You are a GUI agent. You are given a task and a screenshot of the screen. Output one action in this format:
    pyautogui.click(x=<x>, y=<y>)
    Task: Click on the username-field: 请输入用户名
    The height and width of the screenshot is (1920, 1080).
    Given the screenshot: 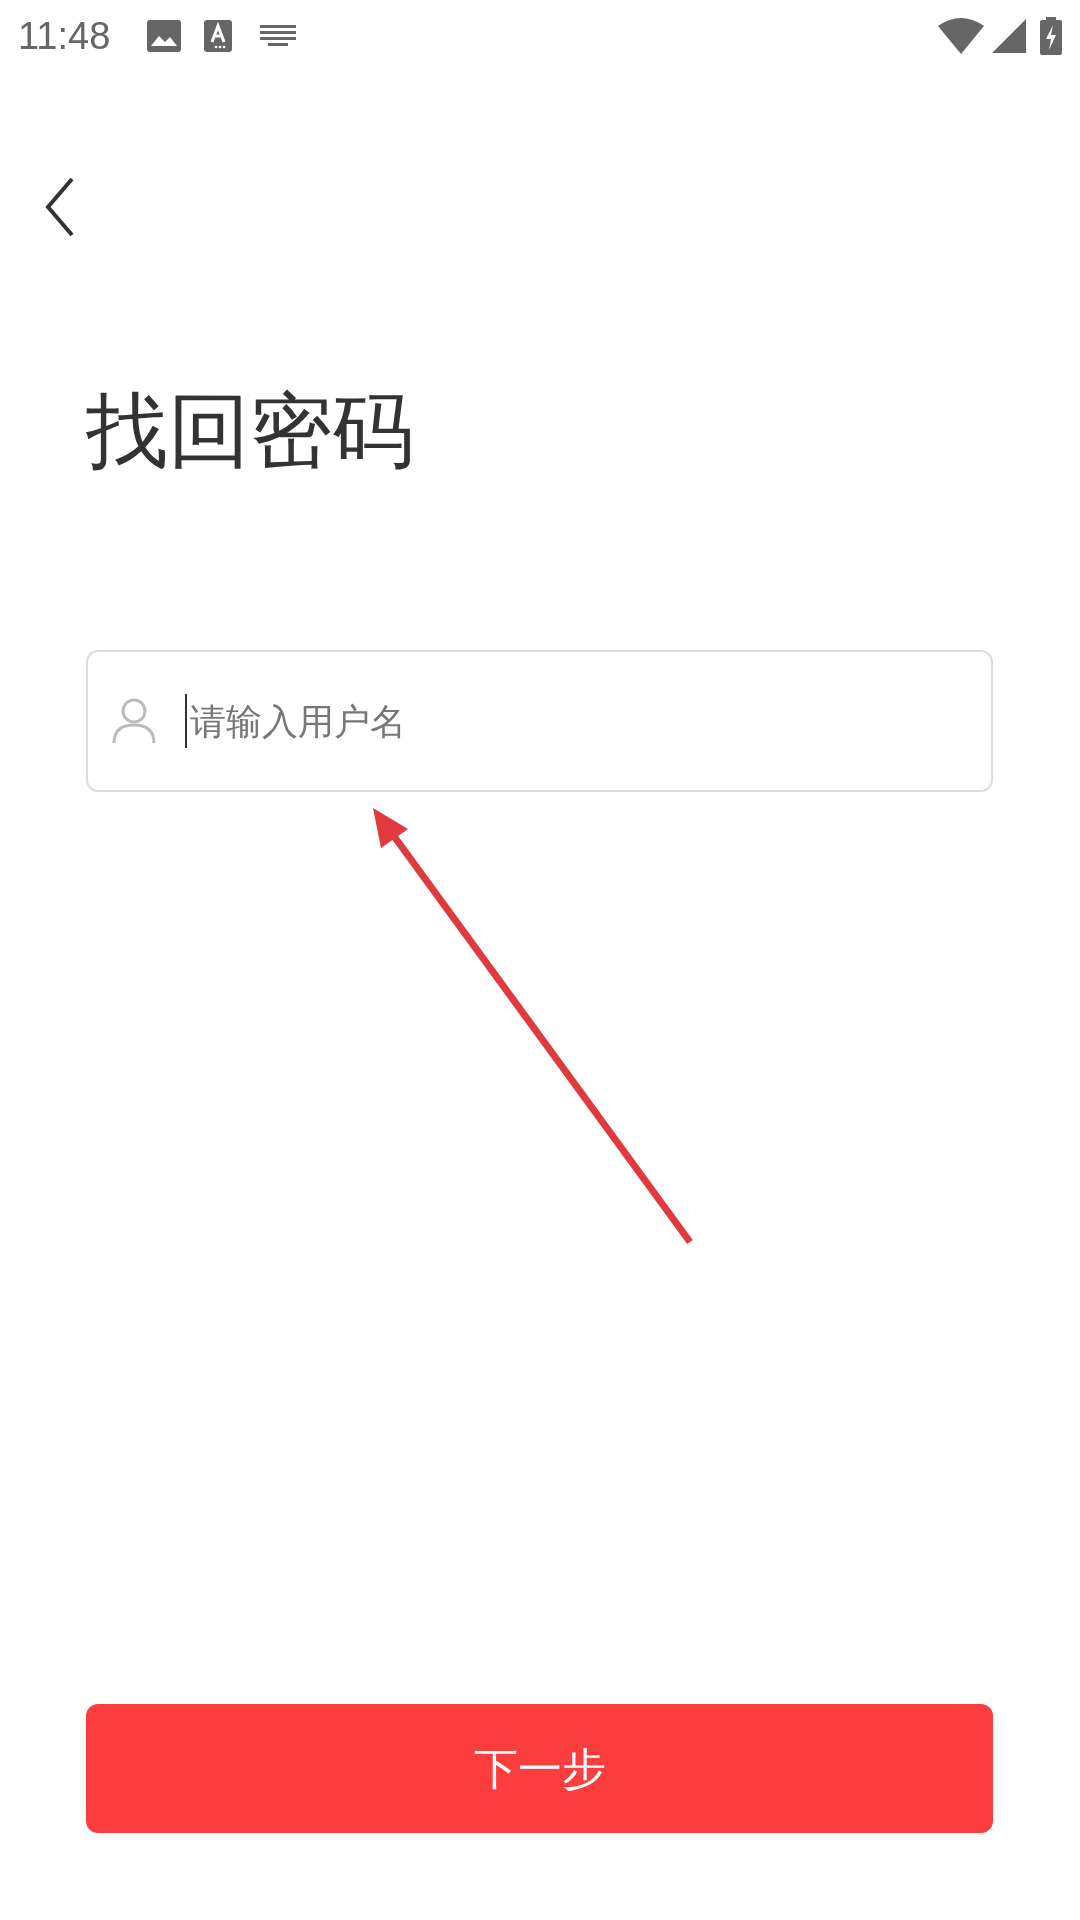 What is the action you would take?
    pyautogui.click(x=539, y=721)
    